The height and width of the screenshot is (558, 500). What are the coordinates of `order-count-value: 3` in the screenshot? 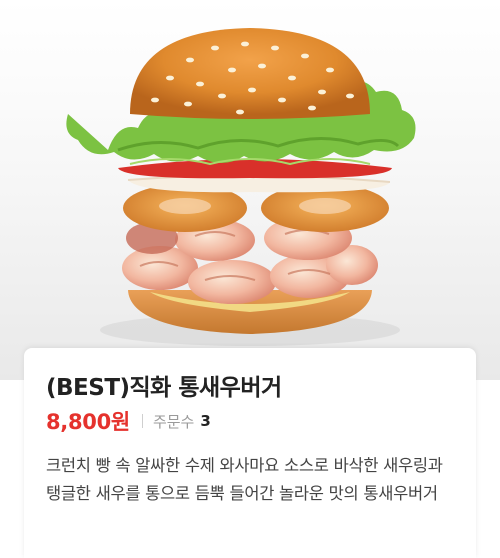 It's located at (205, 421).